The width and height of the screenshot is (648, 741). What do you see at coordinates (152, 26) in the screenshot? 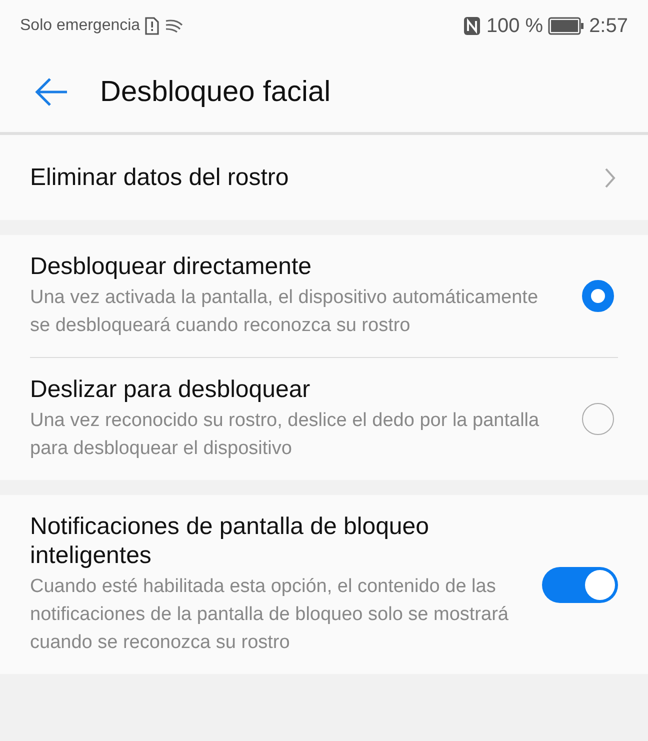
I see `sim-alert-icon` at bounding box center [152, 26].